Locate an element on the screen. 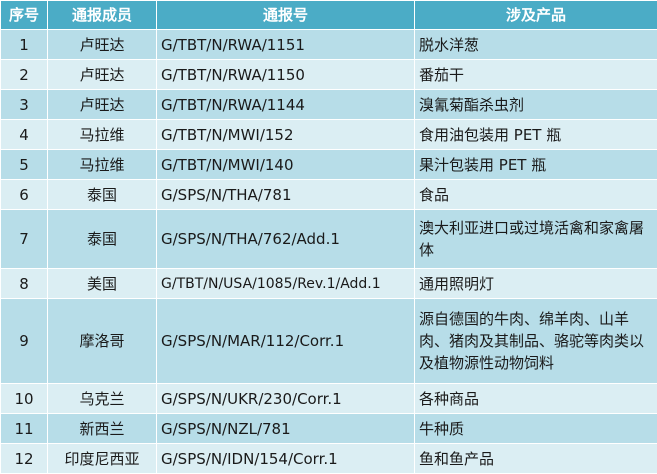 This screenshot has width=657, height=474. row-no: 5 is located at coordinates (24, 165).